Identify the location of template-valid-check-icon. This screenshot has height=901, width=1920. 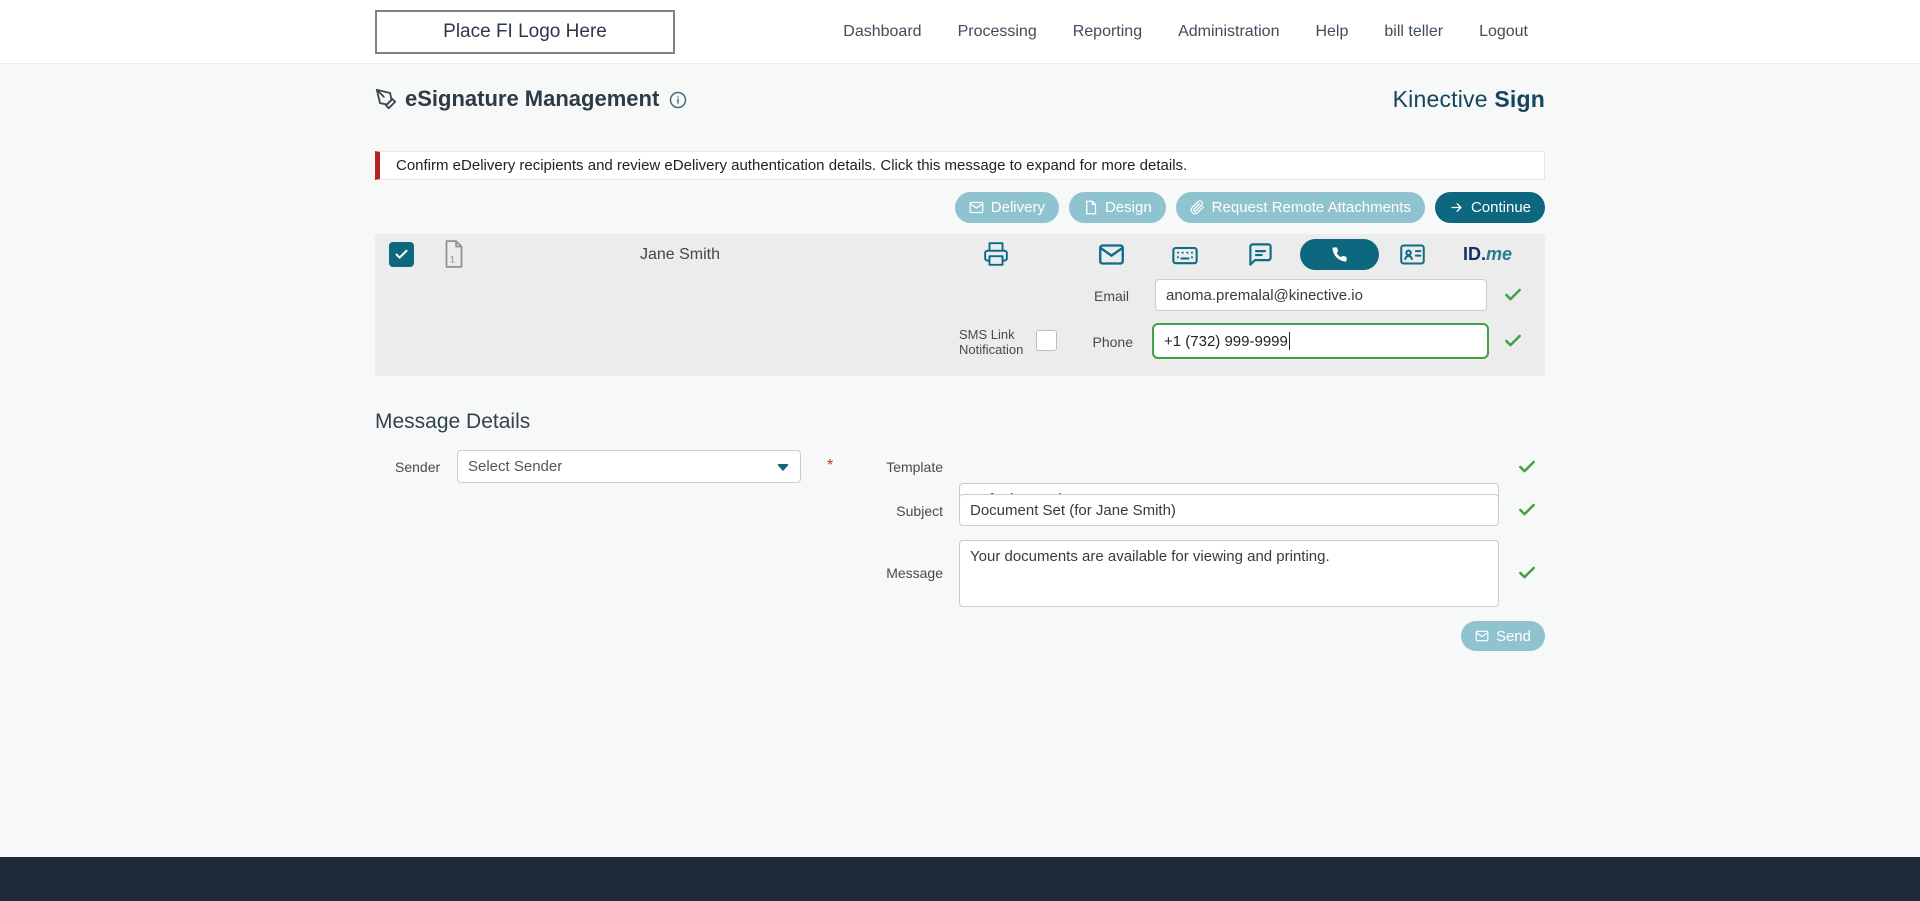
(1527, 466).